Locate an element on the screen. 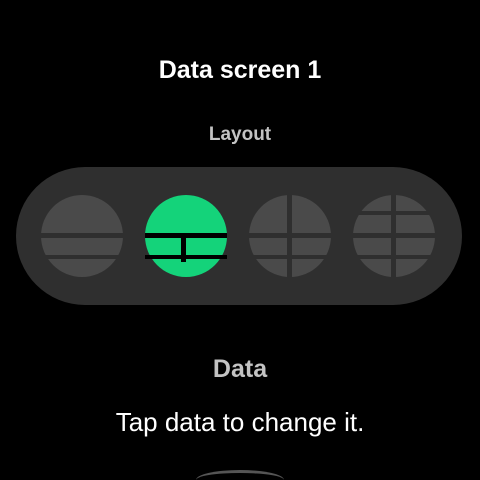 The height and width of the screenshot is (480, 480). data-hint: Tap data to change it. is located at coordinates (240, 422).